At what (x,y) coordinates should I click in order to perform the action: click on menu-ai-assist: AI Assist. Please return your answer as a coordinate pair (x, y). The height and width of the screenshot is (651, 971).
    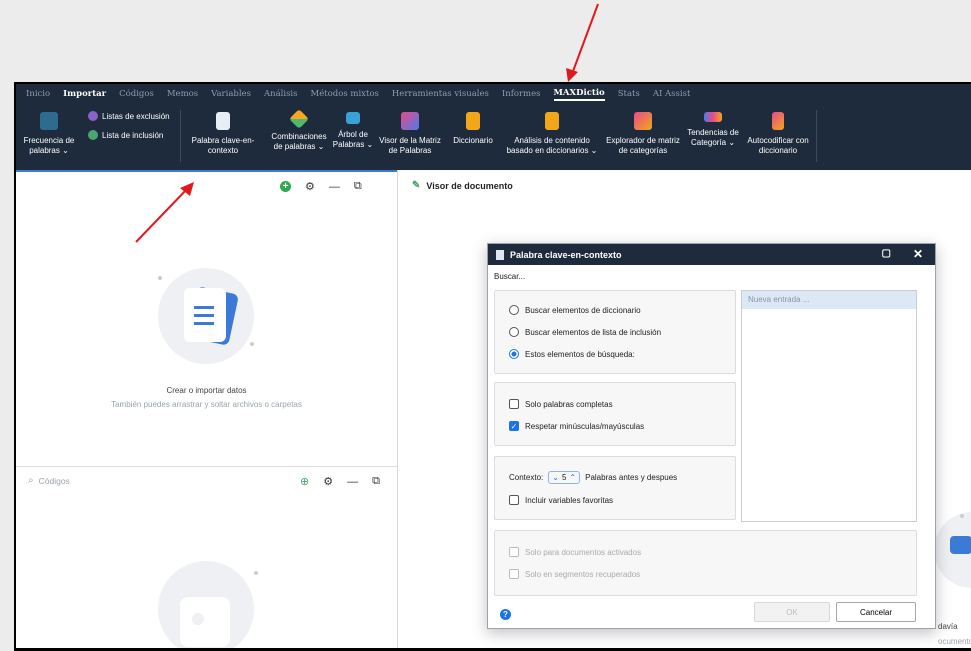
    Looking at the image, I should click on (672, 94).